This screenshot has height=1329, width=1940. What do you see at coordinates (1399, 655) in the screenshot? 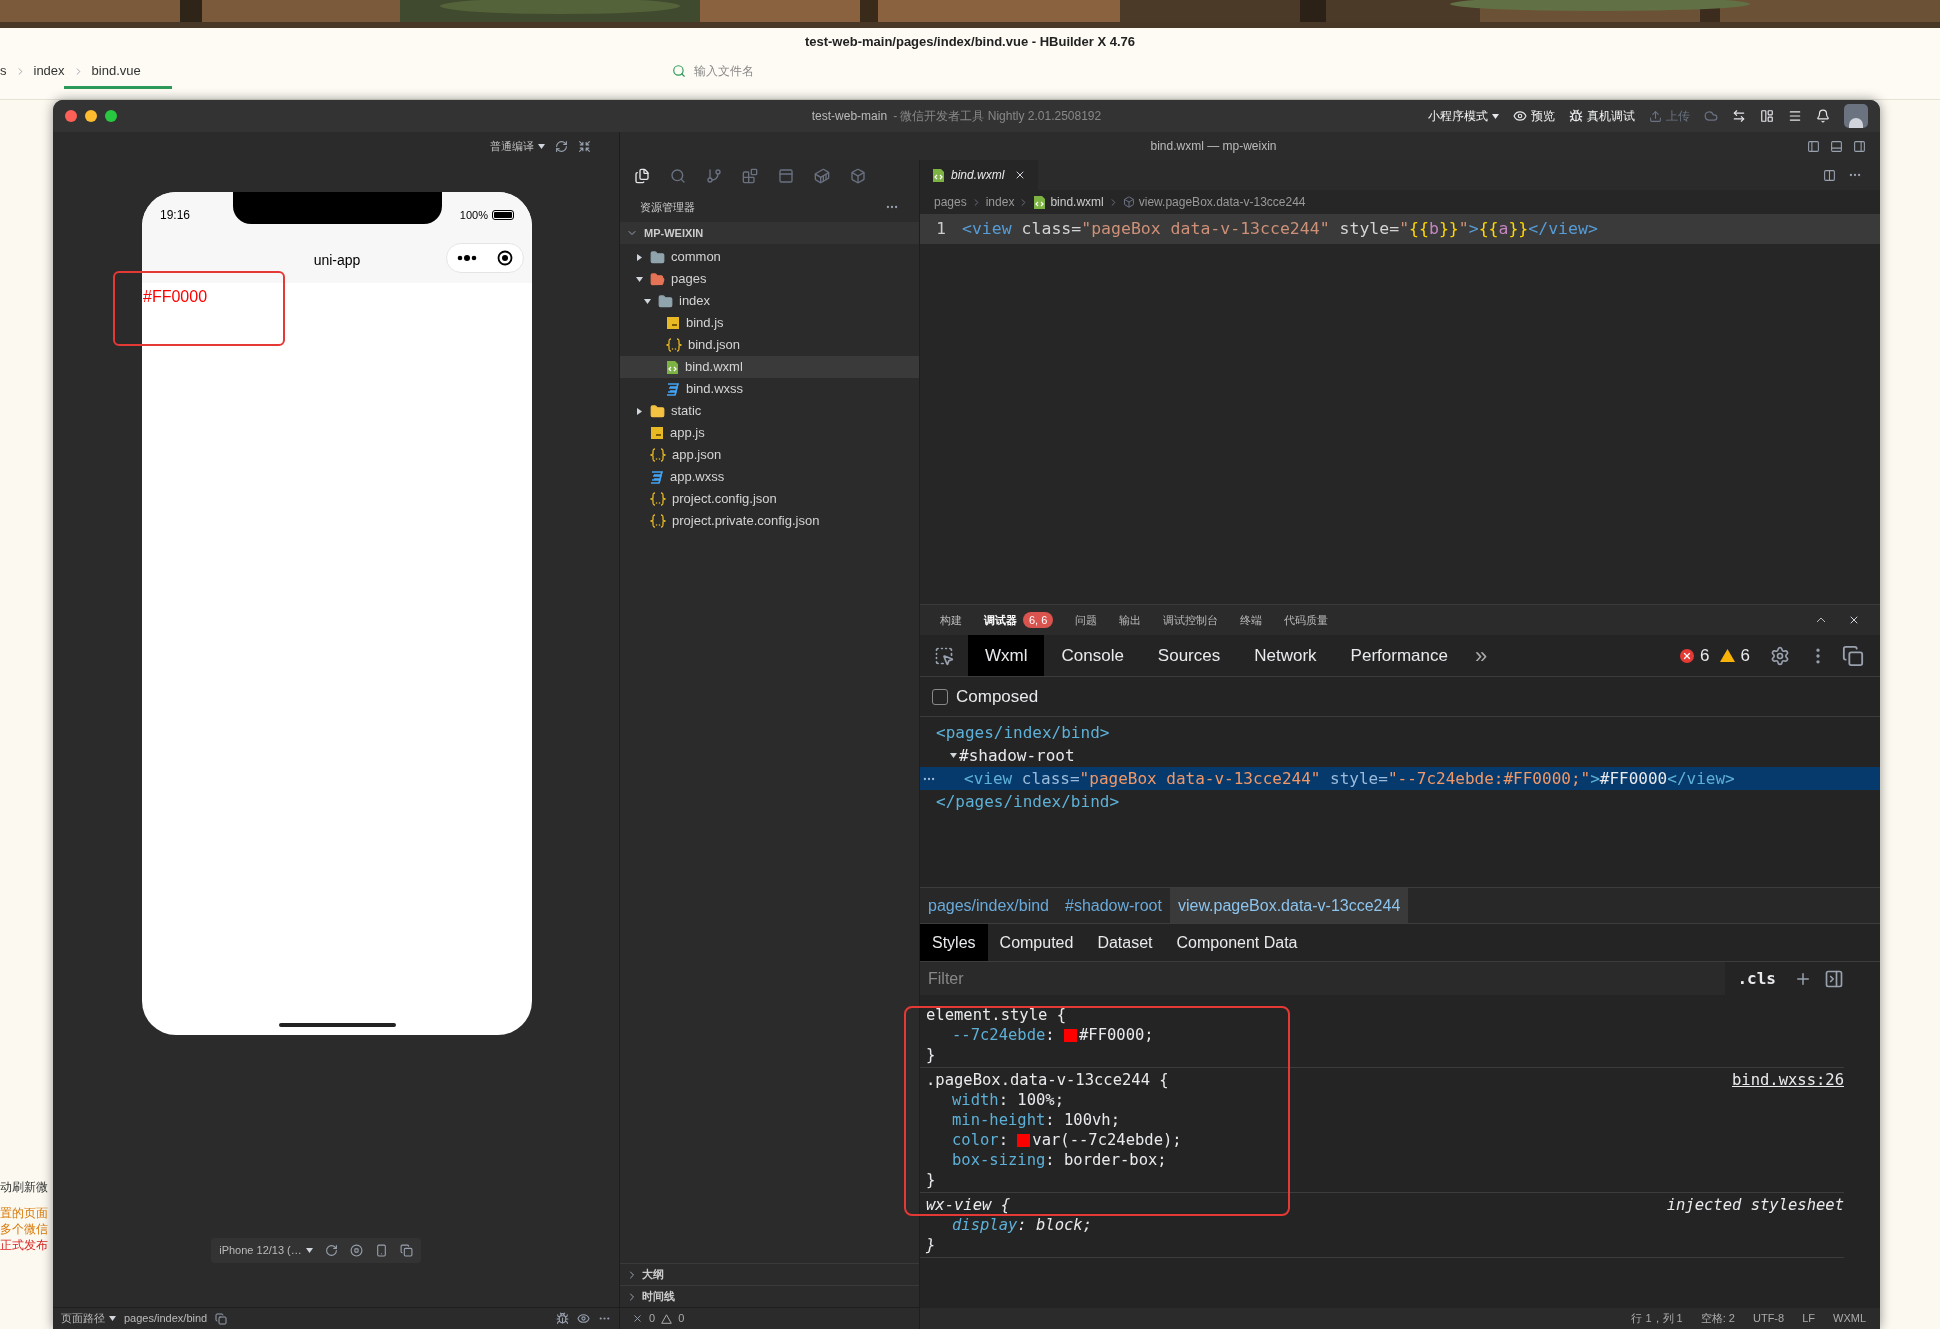
I see `devtools-tab: Performance` at bounding box center [1399, 655].